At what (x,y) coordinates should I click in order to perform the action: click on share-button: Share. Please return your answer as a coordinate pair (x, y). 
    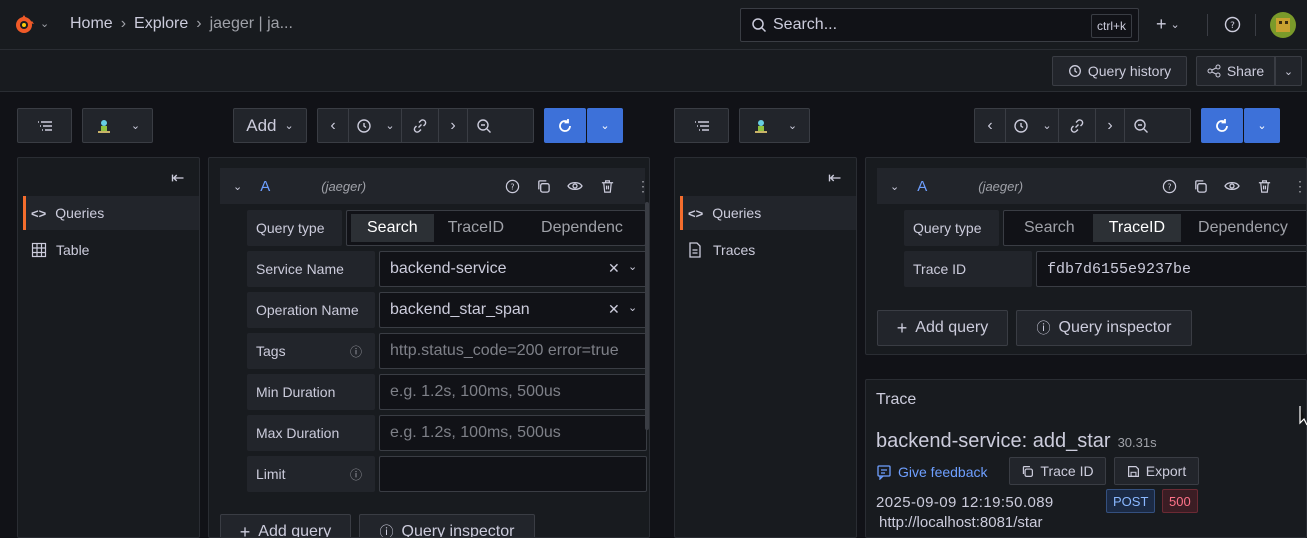
    Looking at the image, I should click on (1235, 71).